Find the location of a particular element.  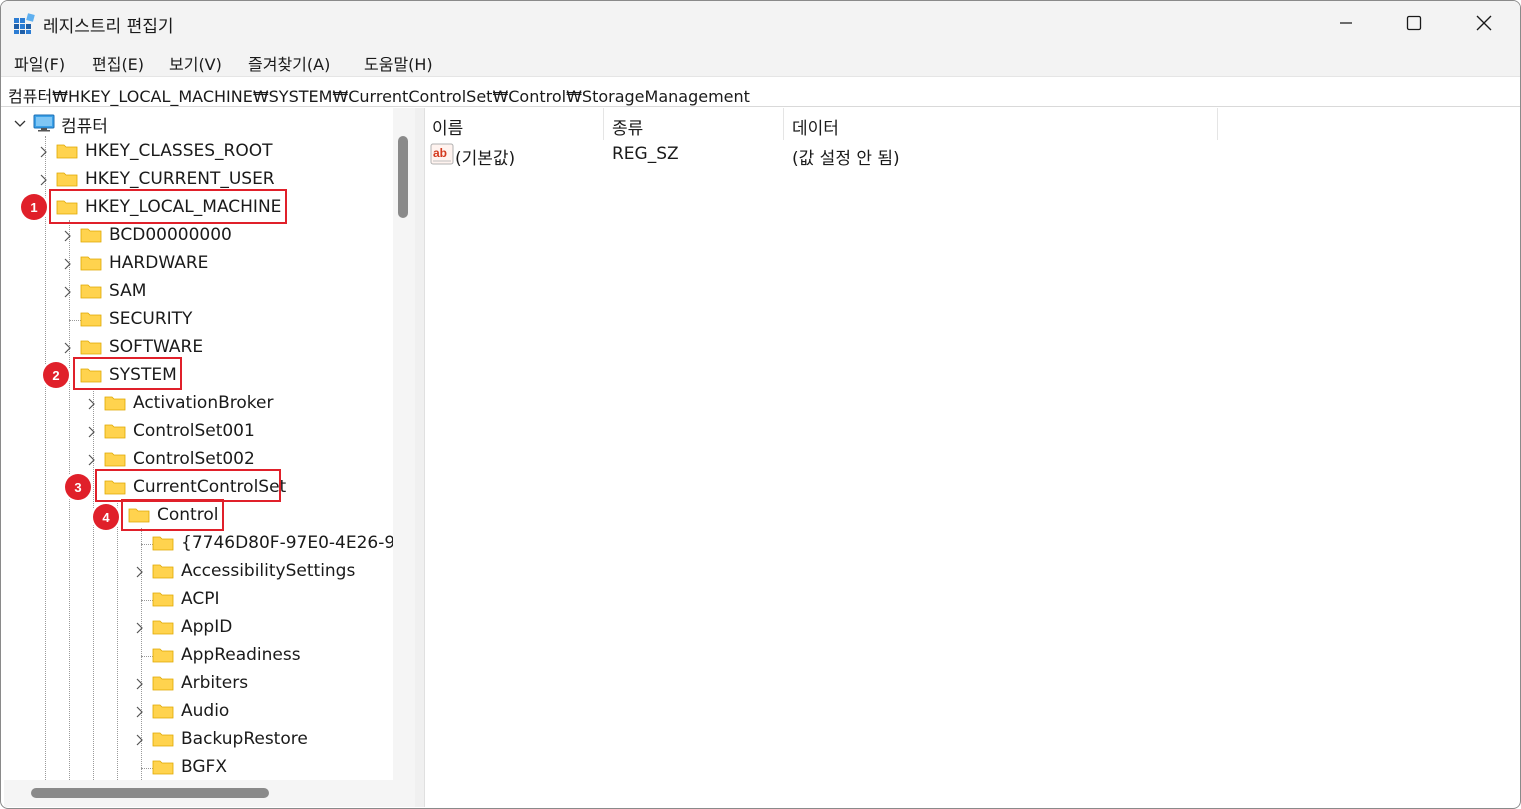

pane-splitter is located at coordinates (419, 457).